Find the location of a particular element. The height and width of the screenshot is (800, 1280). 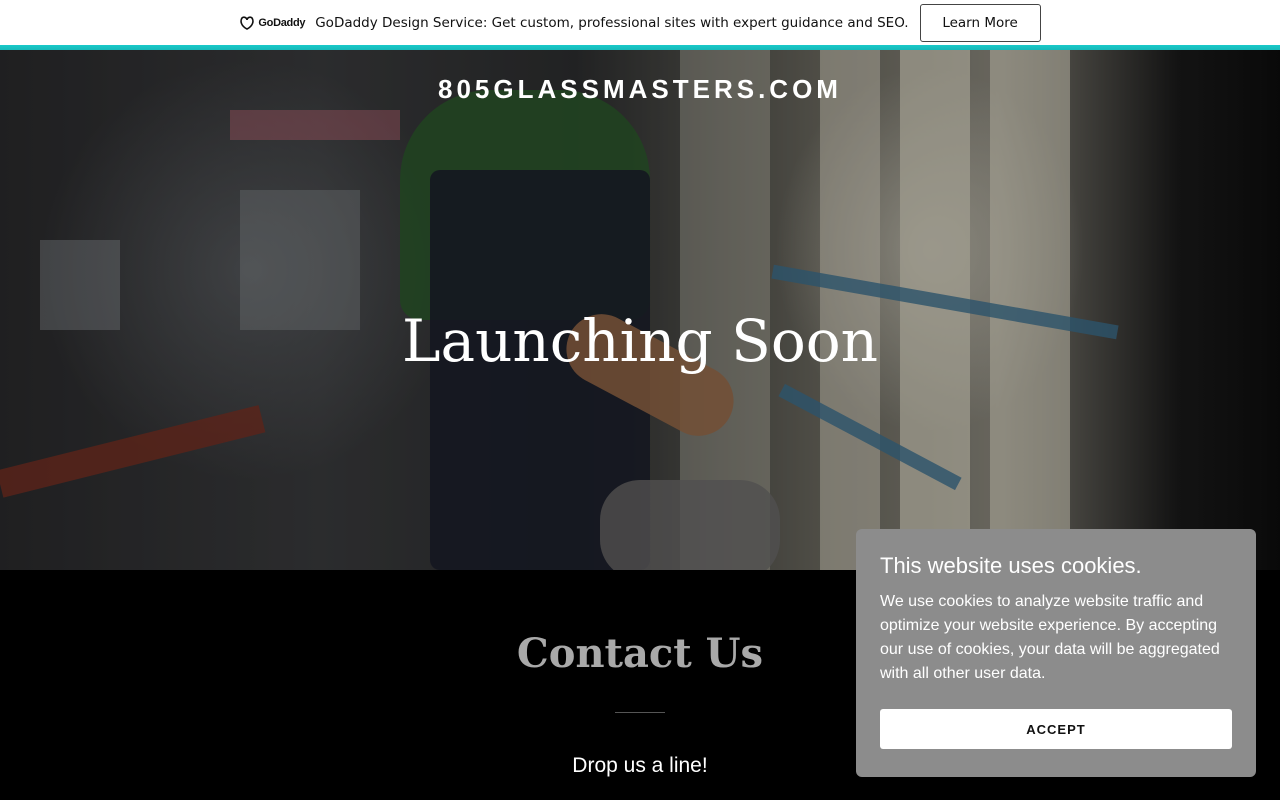

site-name: 805GLASSMASTERS.COM is located at coordinates (640, 89).